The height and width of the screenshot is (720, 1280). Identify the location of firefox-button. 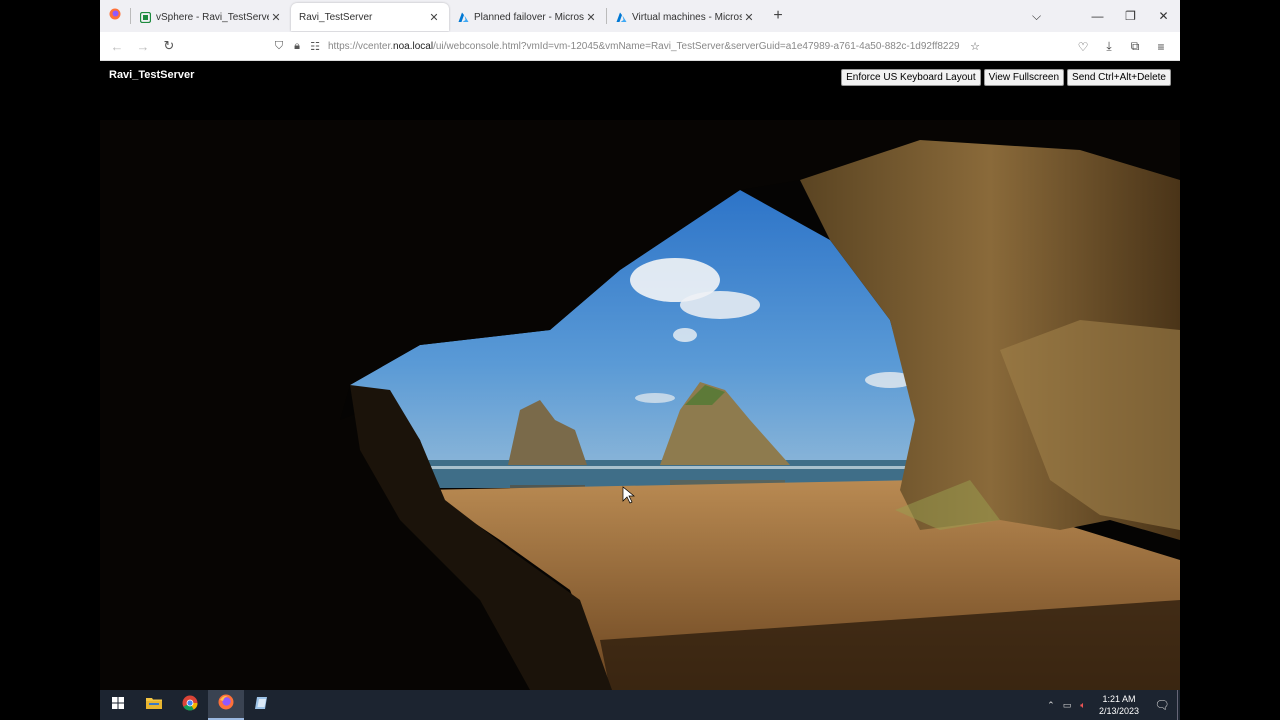
(226, 705).